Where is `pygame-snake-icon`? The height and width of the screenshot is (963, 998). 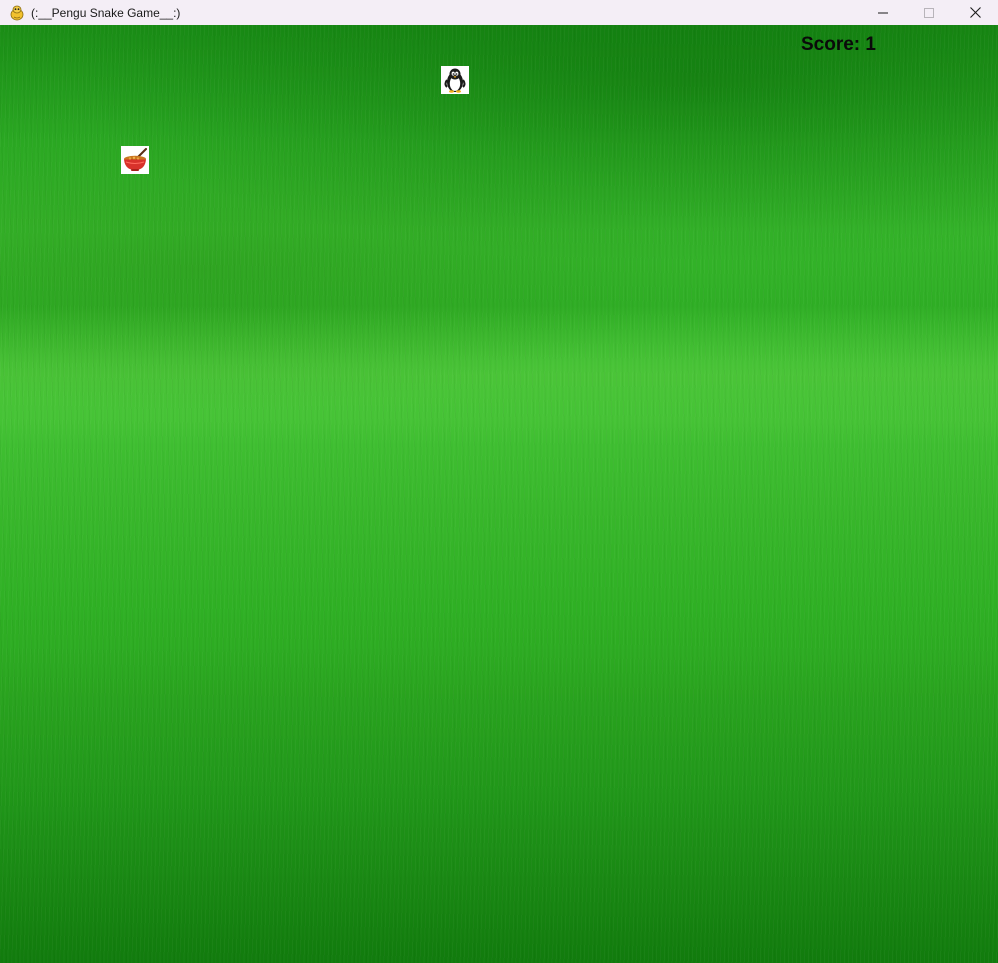 pygame-snake-icon is located at coordinates (17, 13).